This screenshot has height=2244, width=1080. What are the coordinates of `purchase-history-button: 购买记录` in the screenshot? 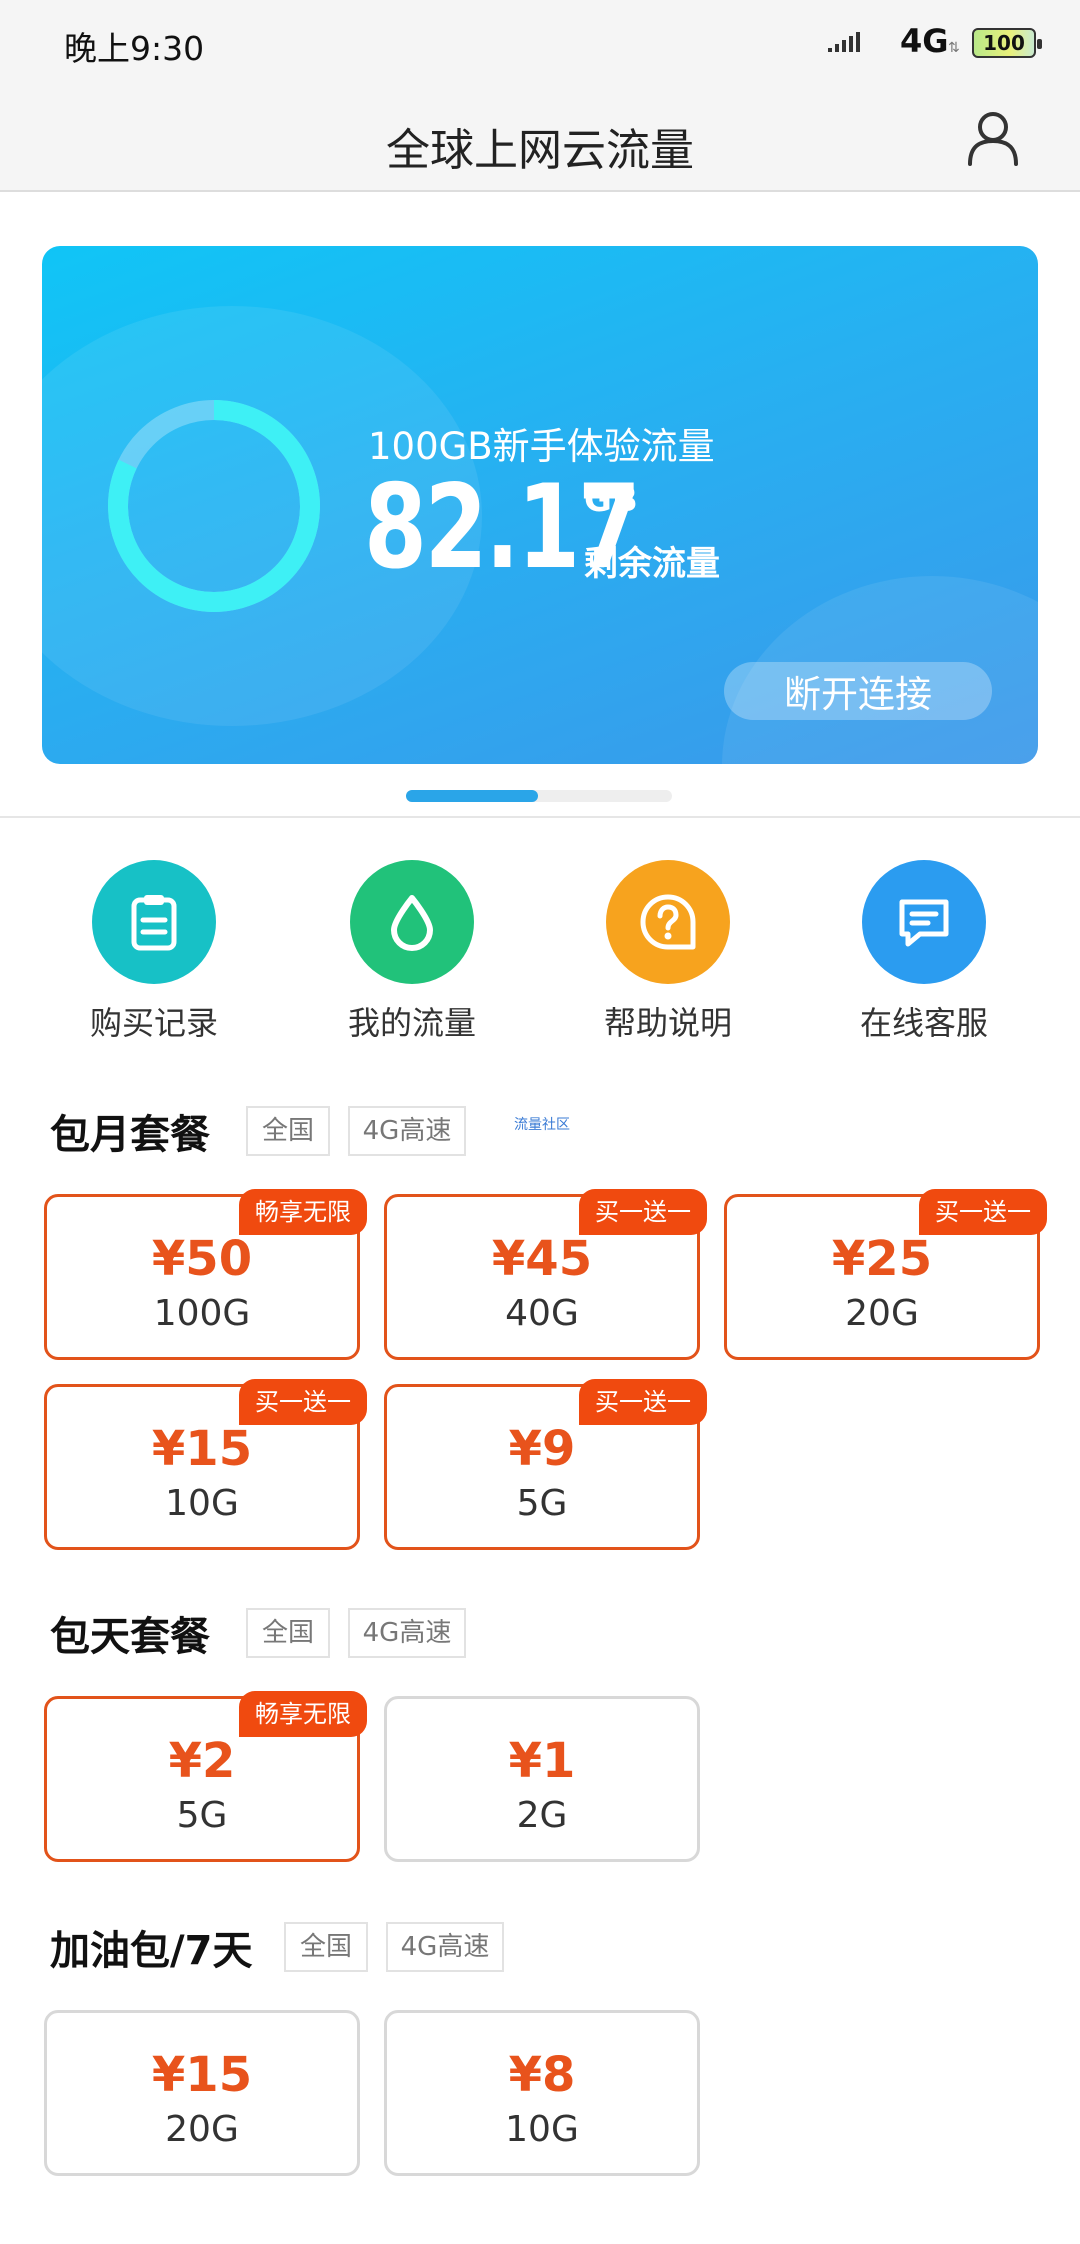 It's located at (154, 951).